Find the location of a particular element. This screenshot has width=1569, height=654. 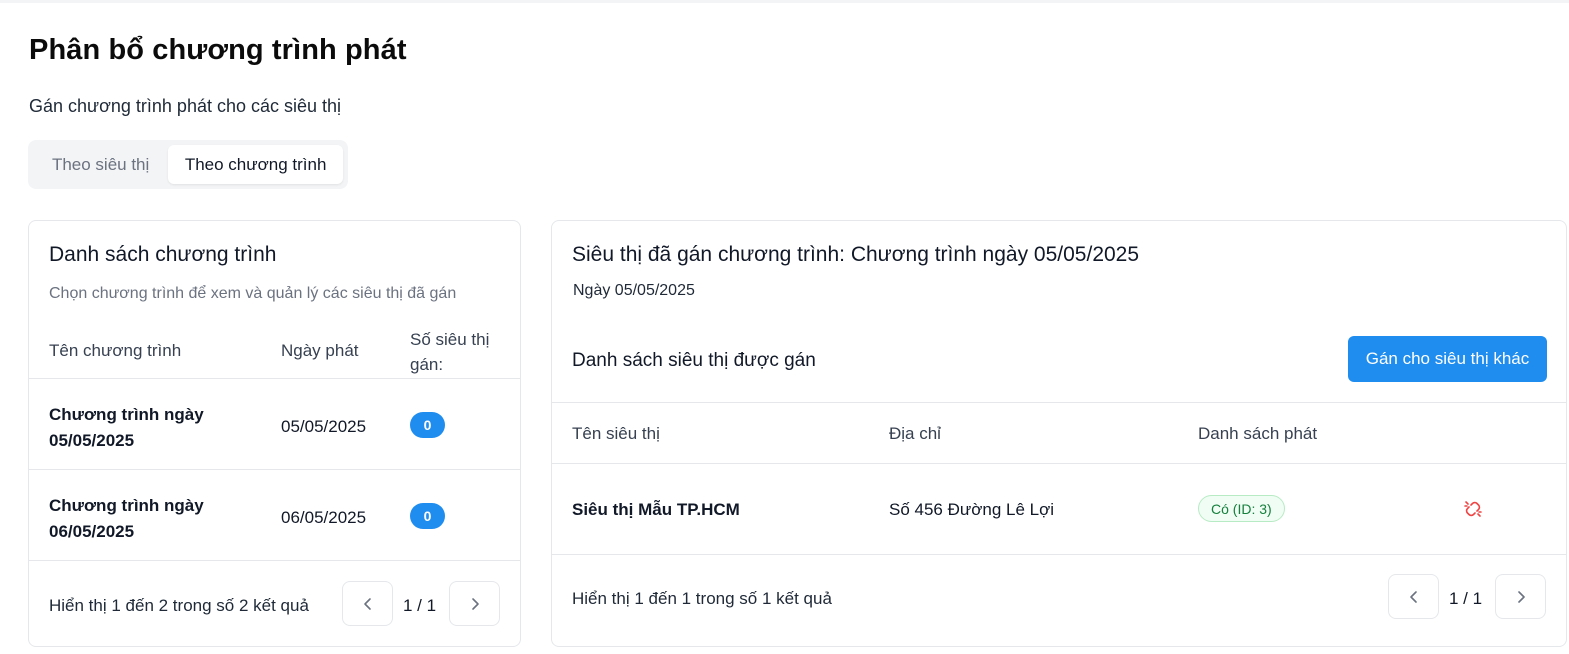

column-header-store-count: Số siêu thị gán: is located at coordinates (450, 352).